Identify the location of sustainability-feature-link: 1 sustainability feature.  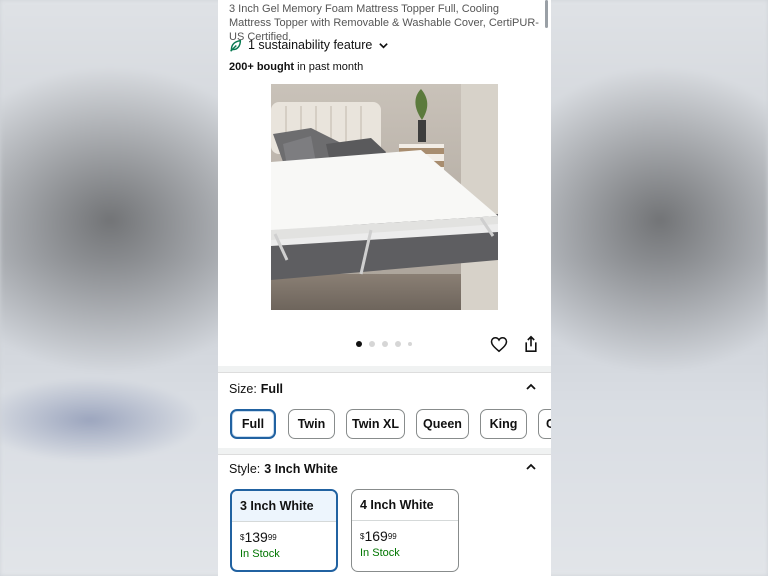
(309, 45).